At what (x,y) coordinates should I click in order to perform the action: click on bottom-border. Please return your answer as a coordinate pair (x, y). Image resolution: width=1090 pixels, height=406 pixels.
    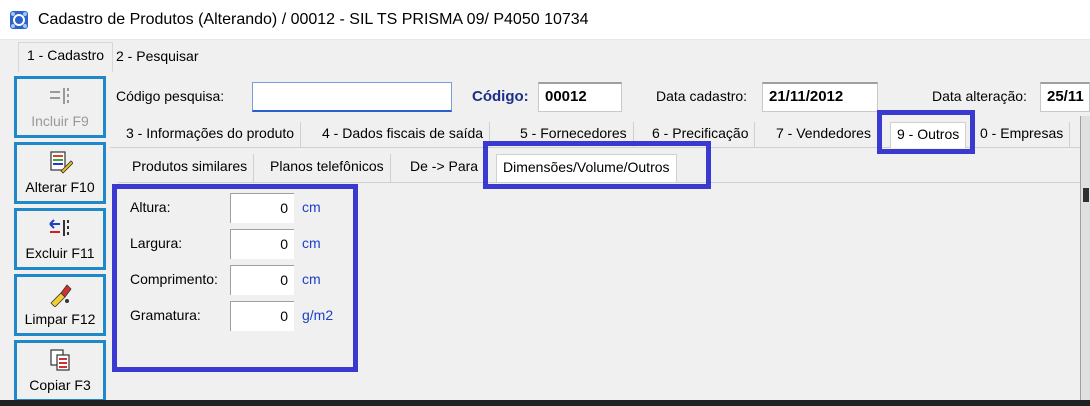
    Looking at the image, I should click on (545, 403).